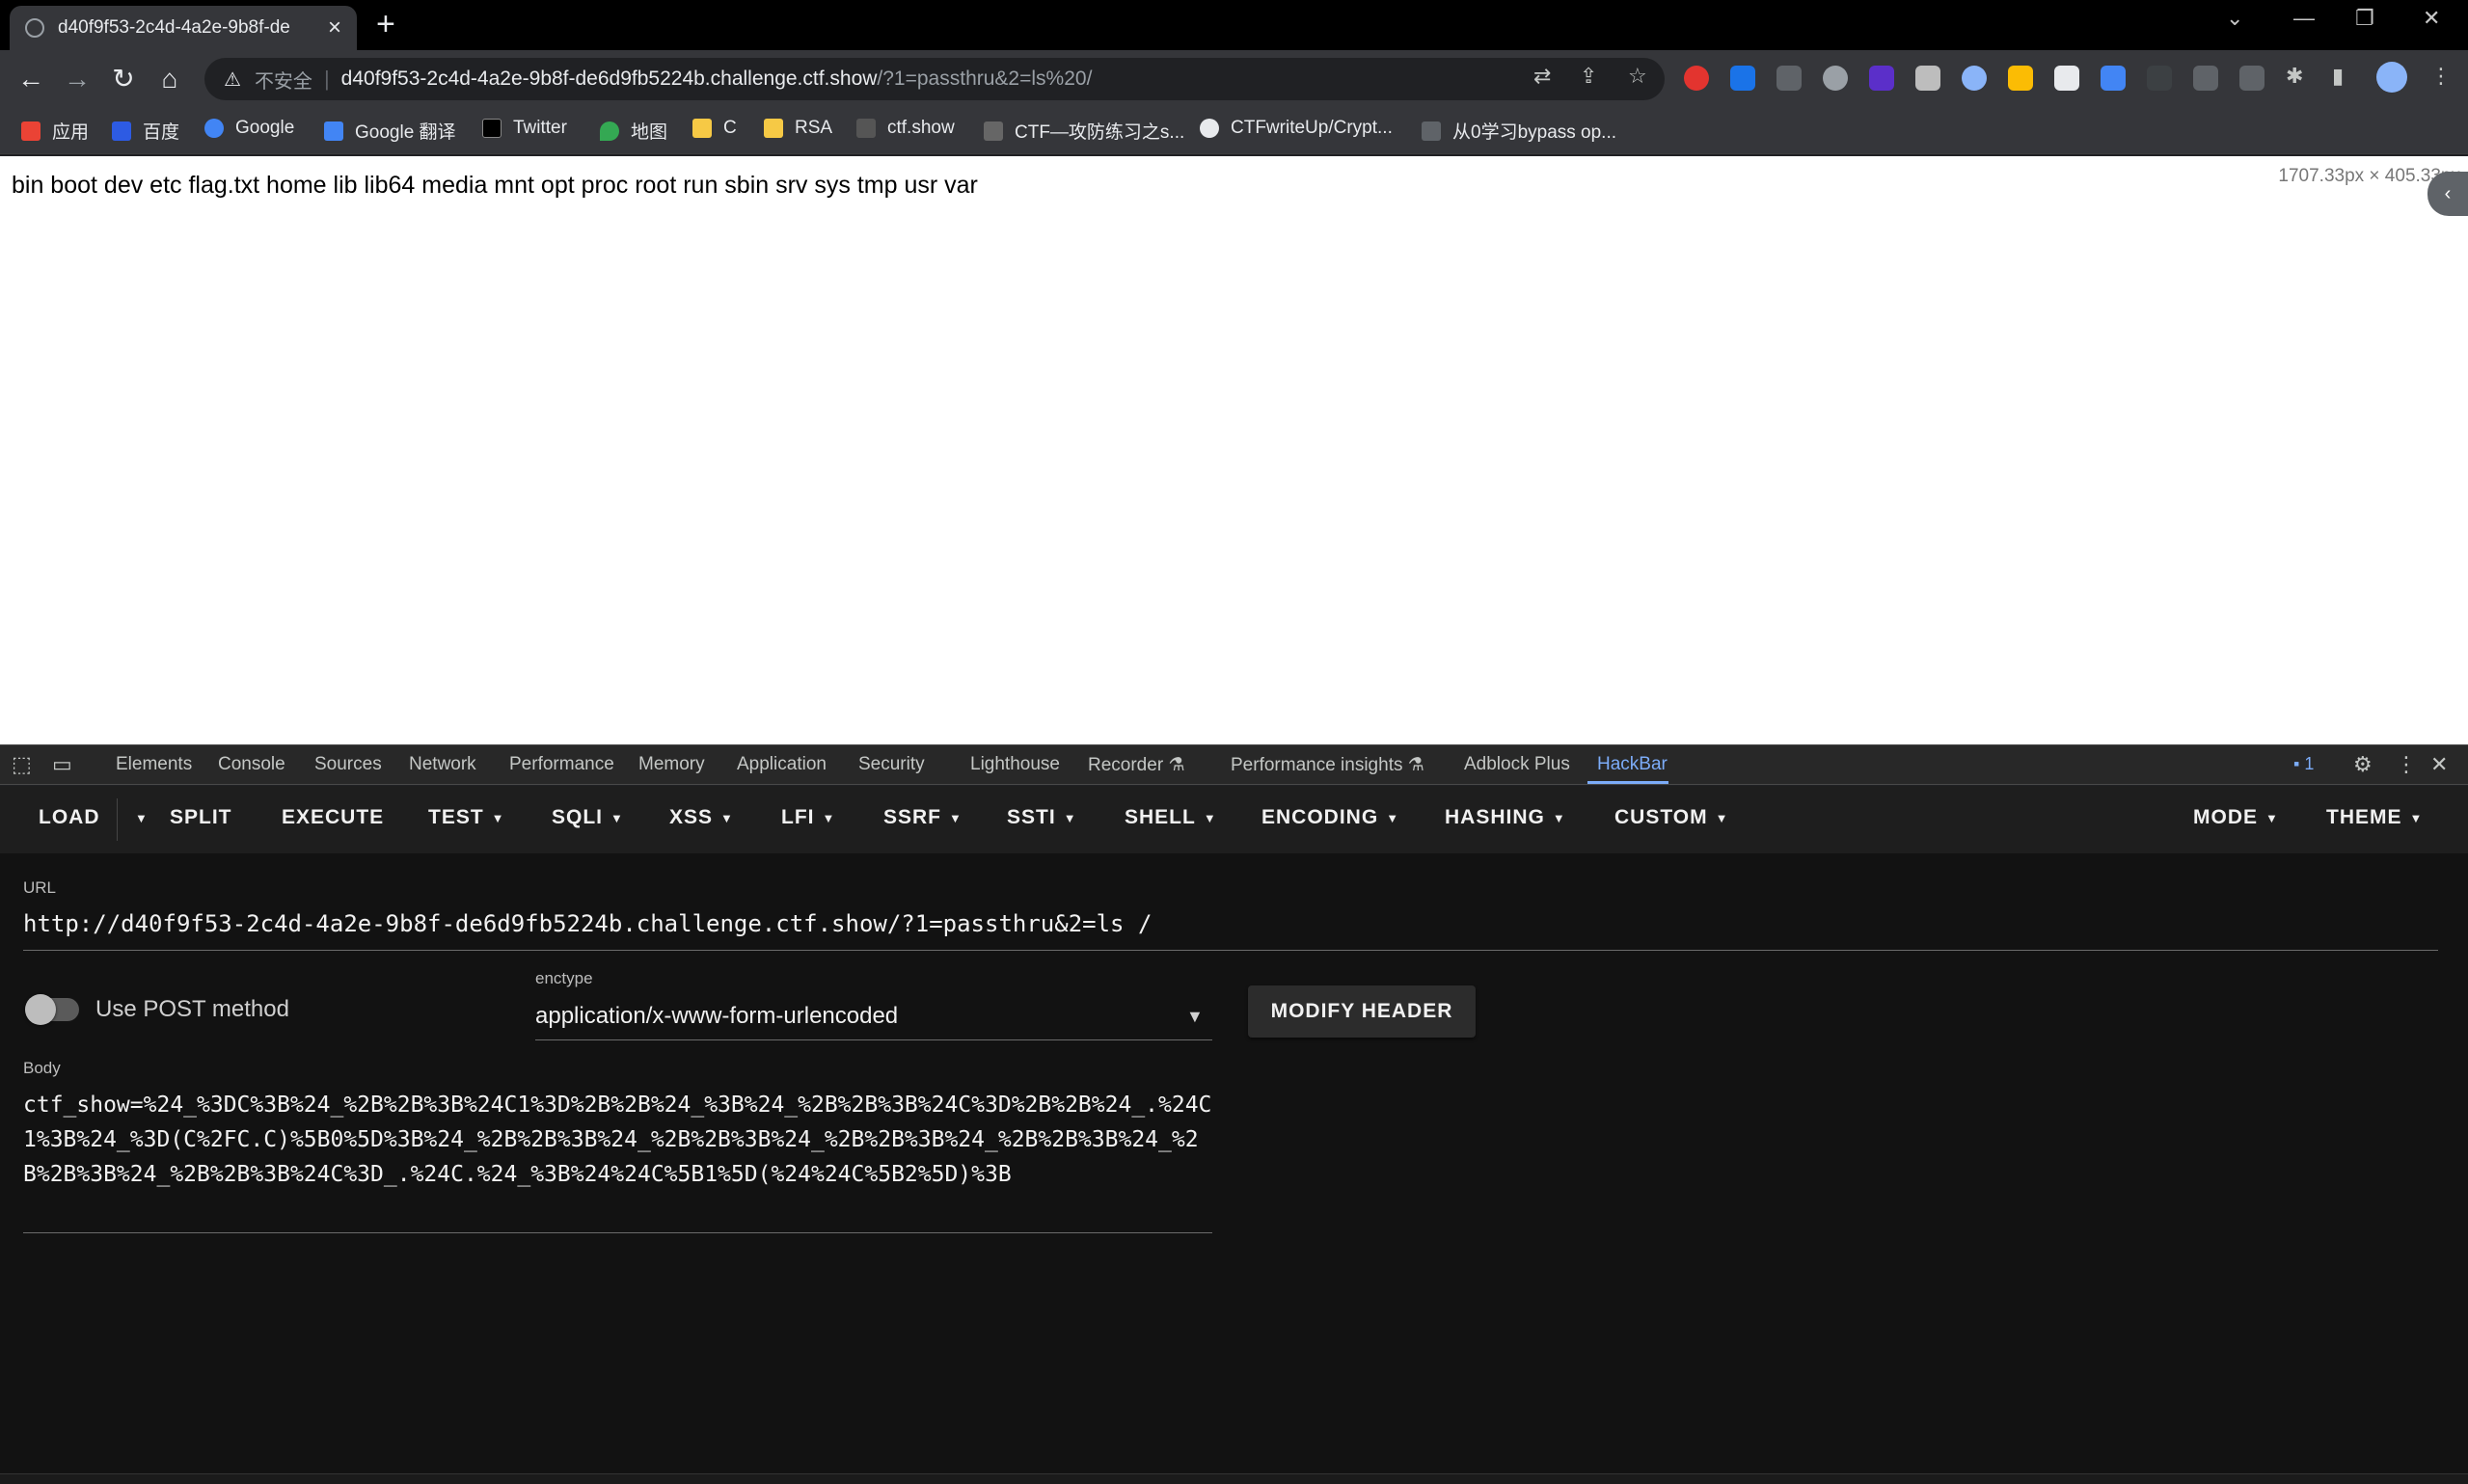 The height and width of the screenshot is (1484, 2468). I want to click on bug-extension-icon, so click(2252, 78).